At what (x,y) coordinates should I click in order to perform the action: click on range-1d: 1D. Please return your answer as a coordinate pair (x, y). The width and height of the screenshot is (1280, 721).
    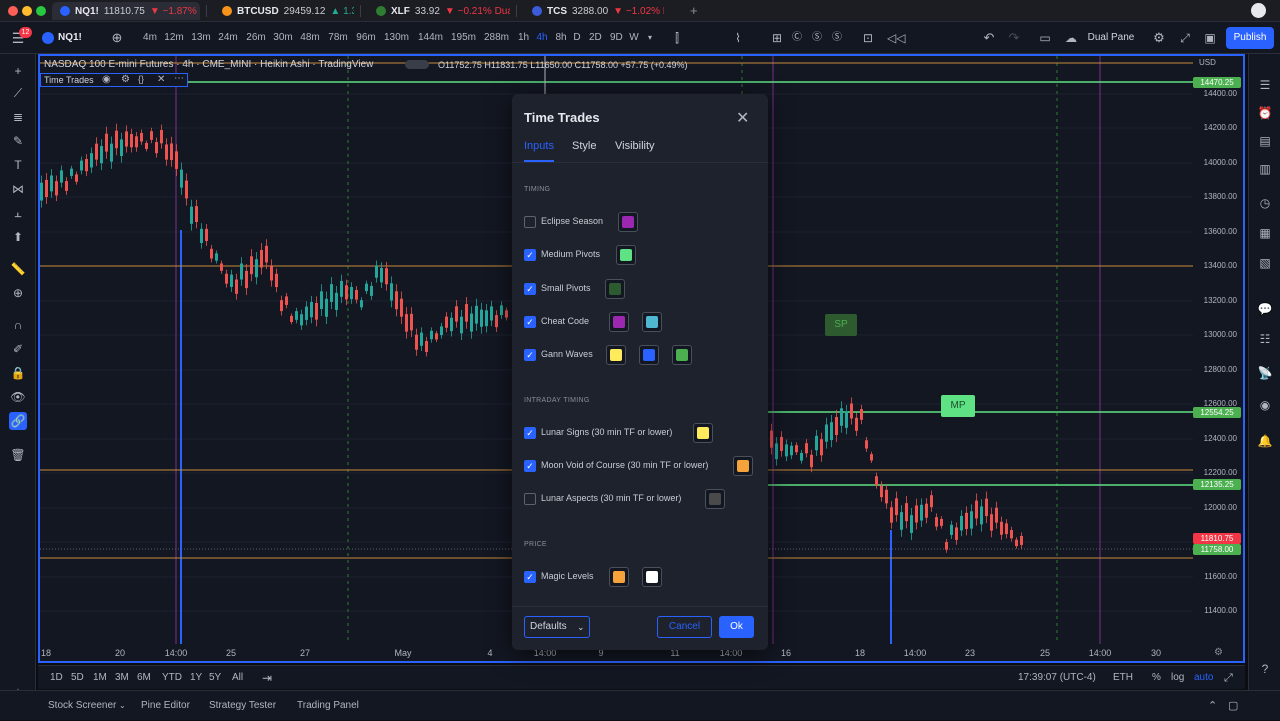
    Looking at the image, I should click on (56, 678).